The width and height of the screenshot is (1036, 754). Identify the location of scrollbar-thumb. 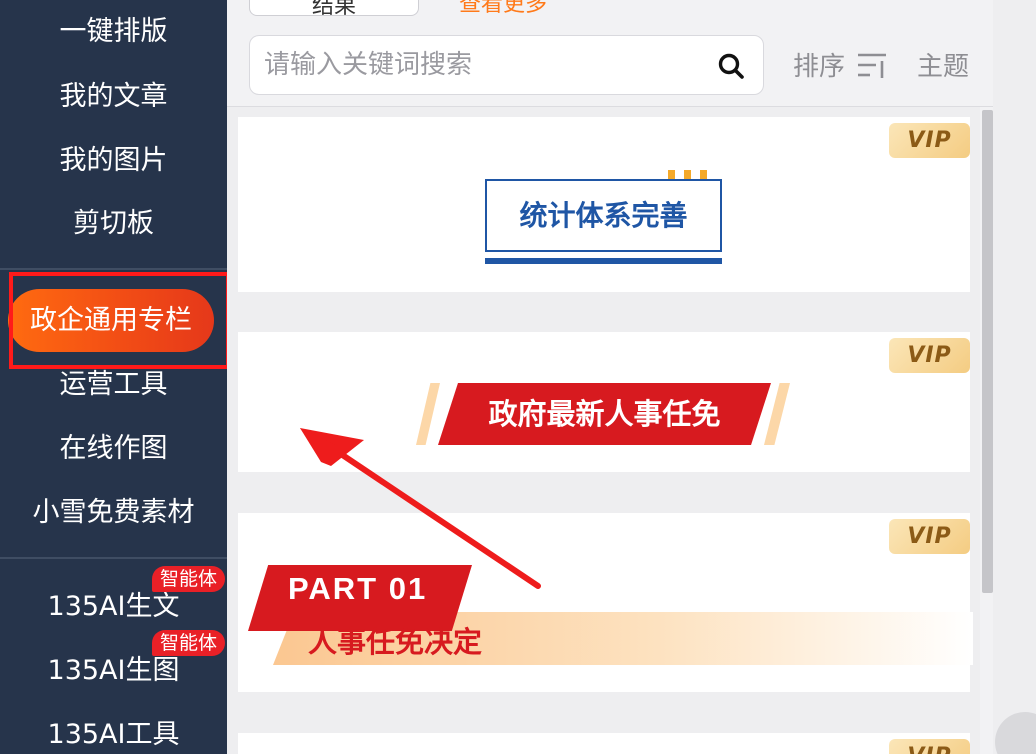
(987, 351).